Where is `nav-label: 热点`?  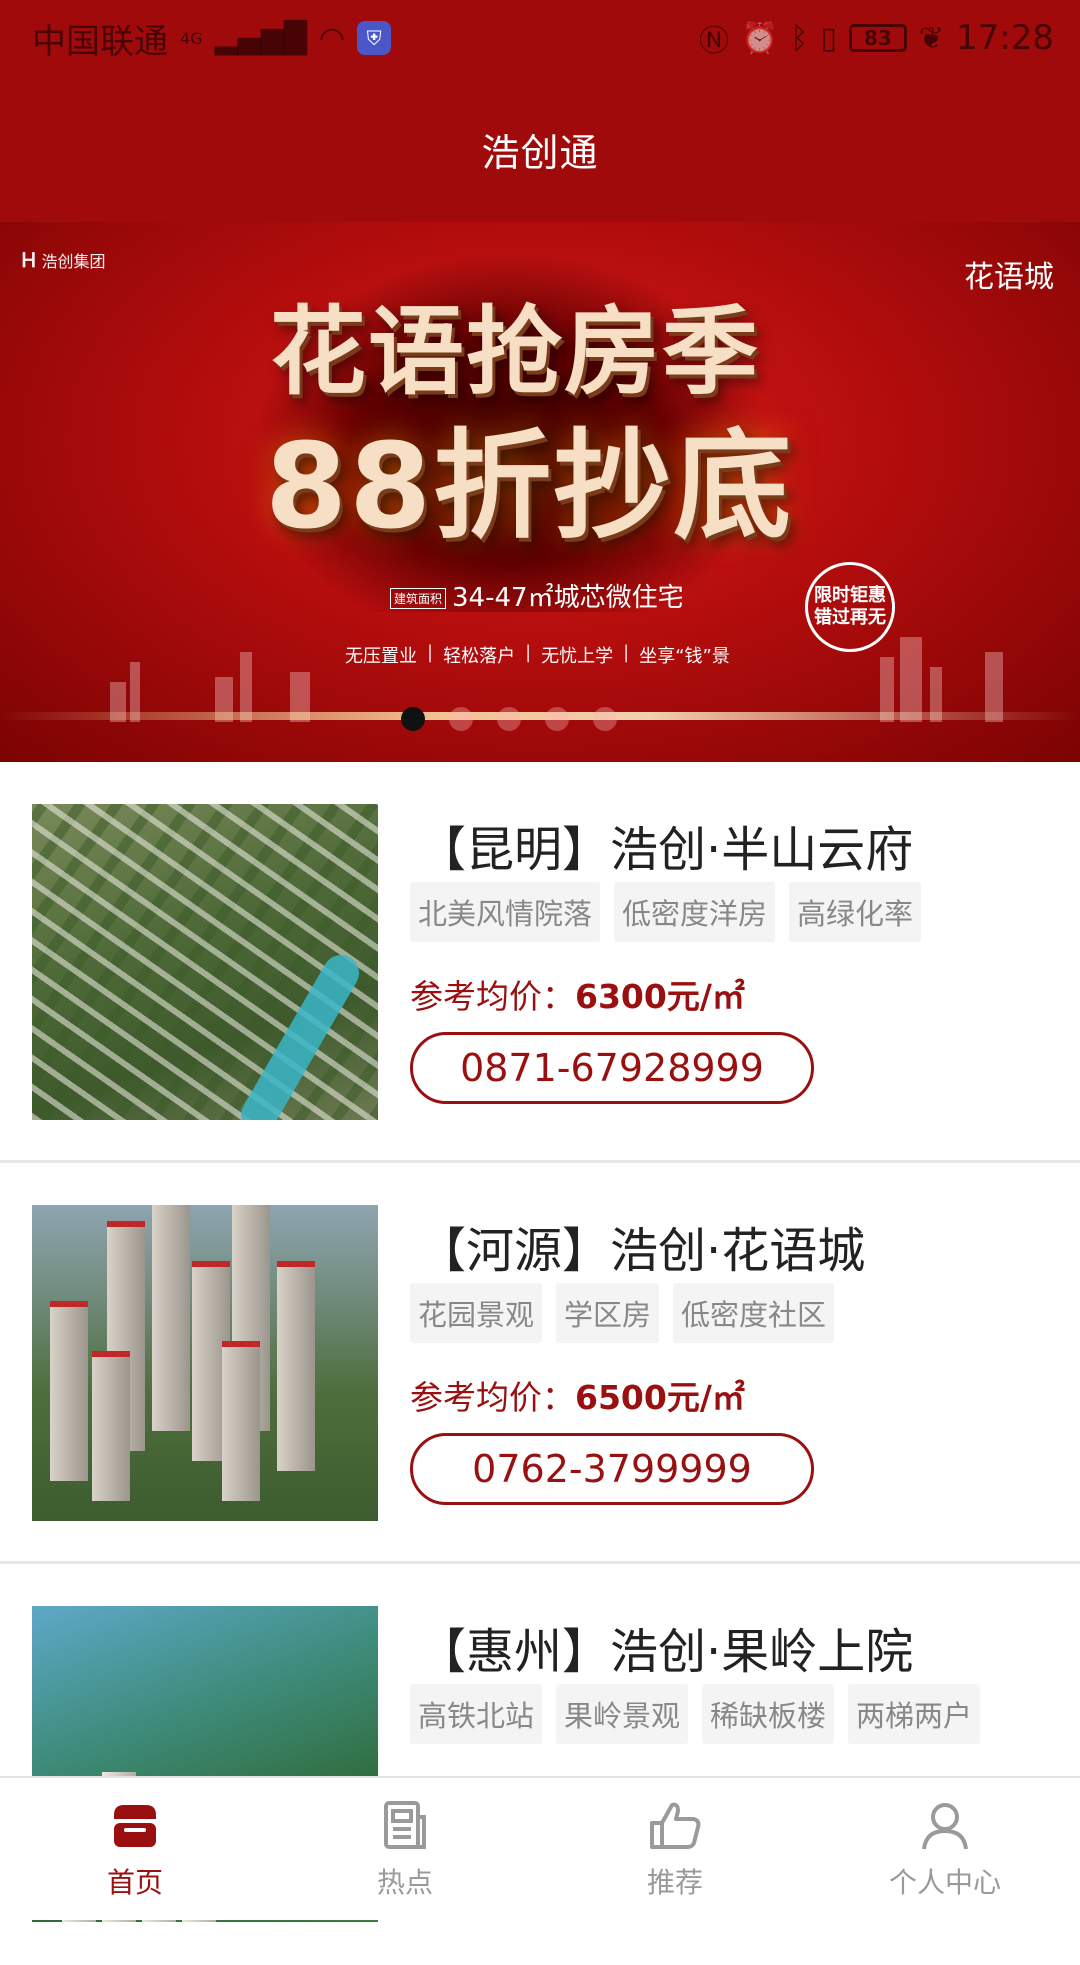 nav-label: 热点 is located at coordinates (404, 1882).